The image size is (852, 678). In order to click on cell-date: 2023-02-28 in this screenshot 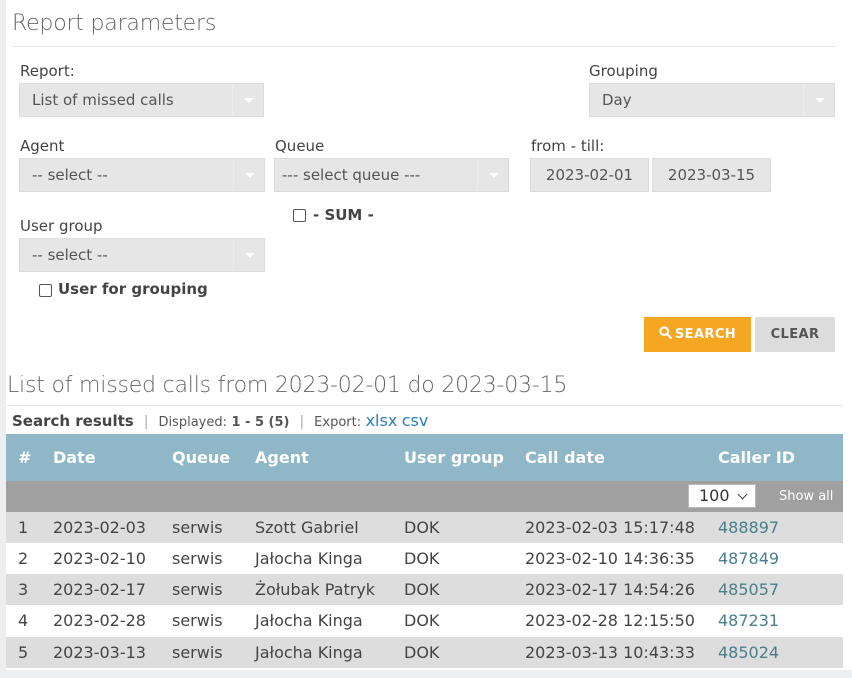, I will do `click(99, 620)`.